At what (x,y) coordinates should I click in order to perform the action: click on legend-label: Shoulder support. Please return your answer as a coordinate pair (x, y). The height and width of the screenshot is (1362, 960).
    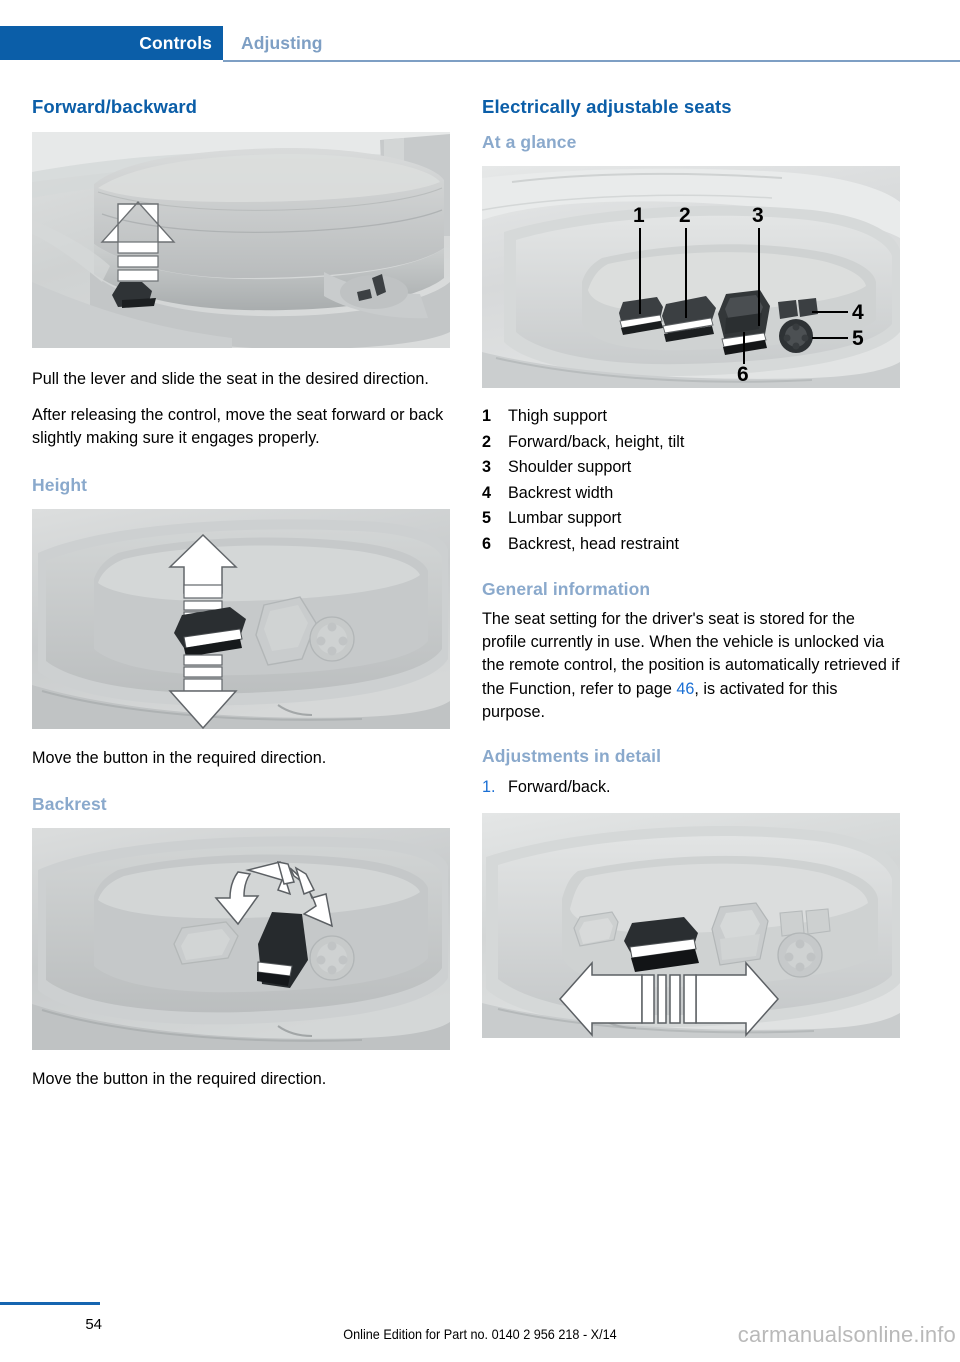
    Looking at the image, I should click on (570, 467).